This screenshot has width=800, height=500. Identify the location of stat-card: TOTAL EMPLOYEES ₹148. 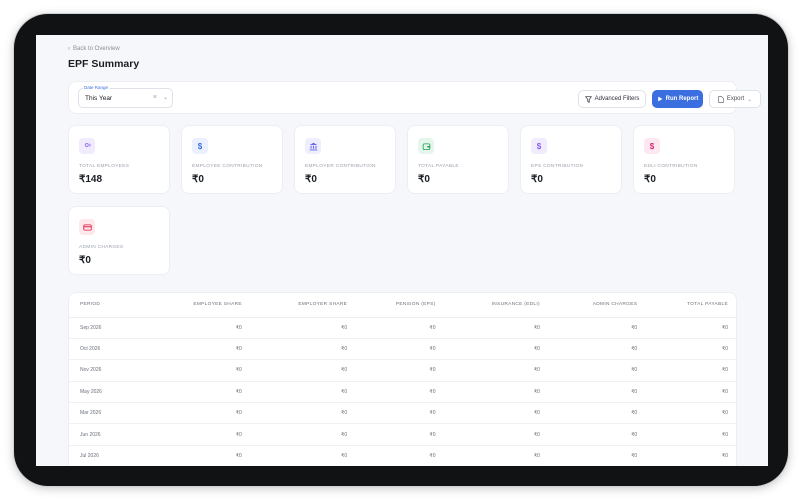
(119, 159).